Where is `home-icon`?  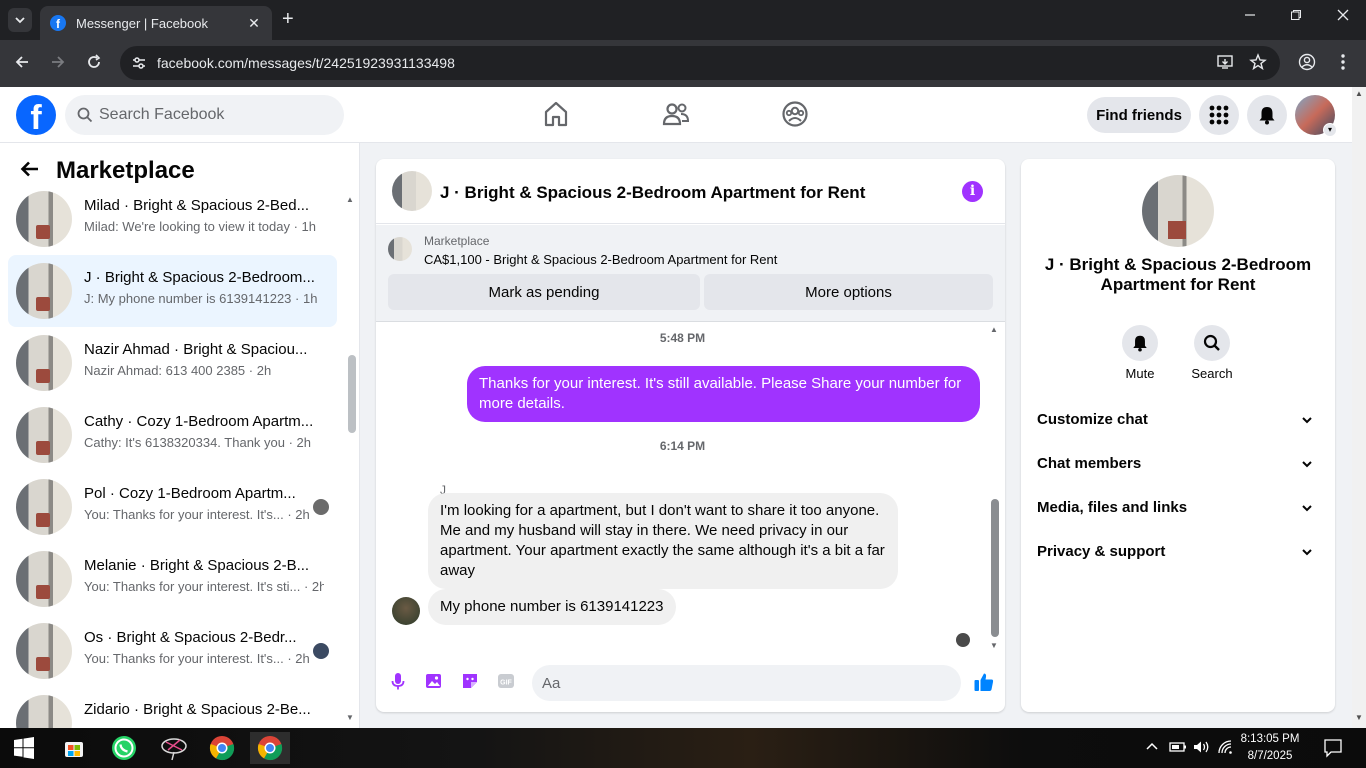 home-icon is located at coordinates (556, 114).